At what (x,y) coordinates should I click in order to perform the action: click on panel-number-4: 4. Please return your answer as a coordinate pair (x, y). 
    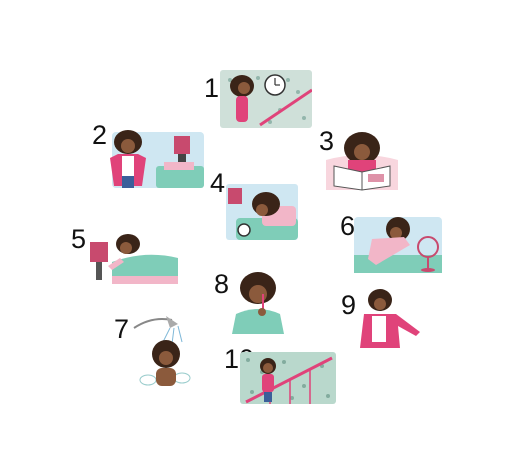
    Looking at the image, I should click on (218, 183).